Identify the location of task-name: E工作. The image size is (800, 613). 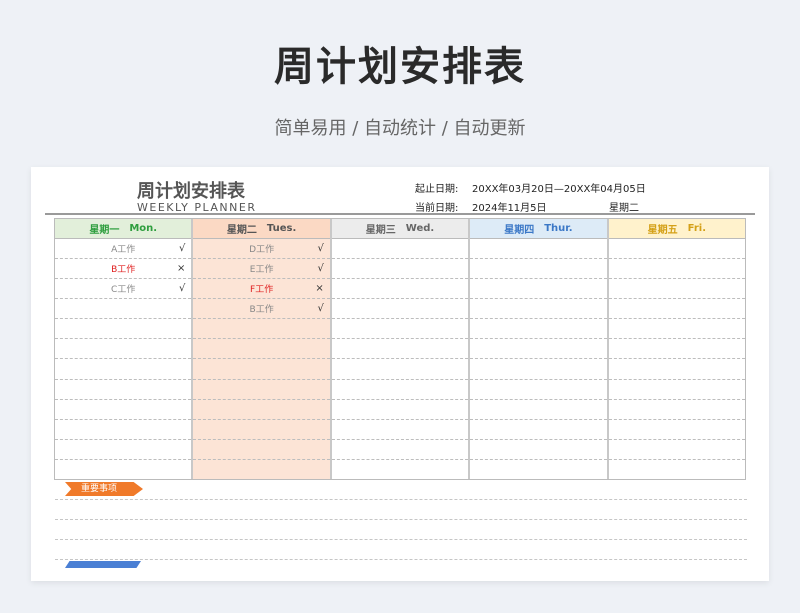
(261, 270).